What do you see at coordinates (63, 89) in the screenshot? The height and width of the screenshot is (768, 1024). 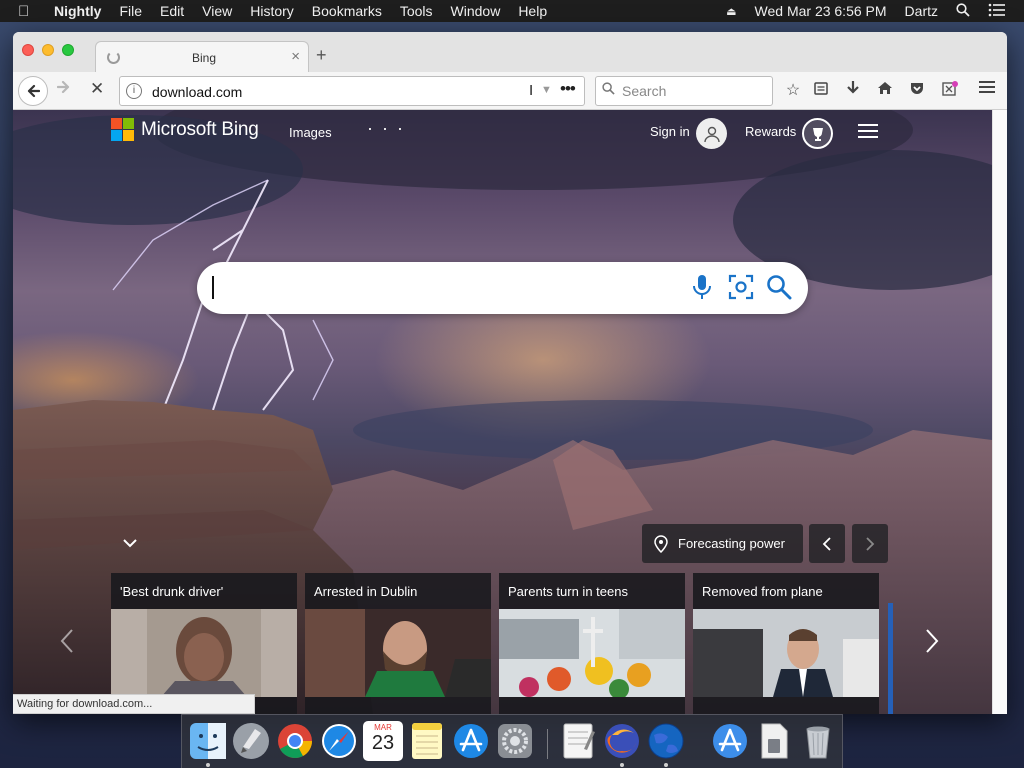 I see `forward-button` at bounding box center [63, 89].